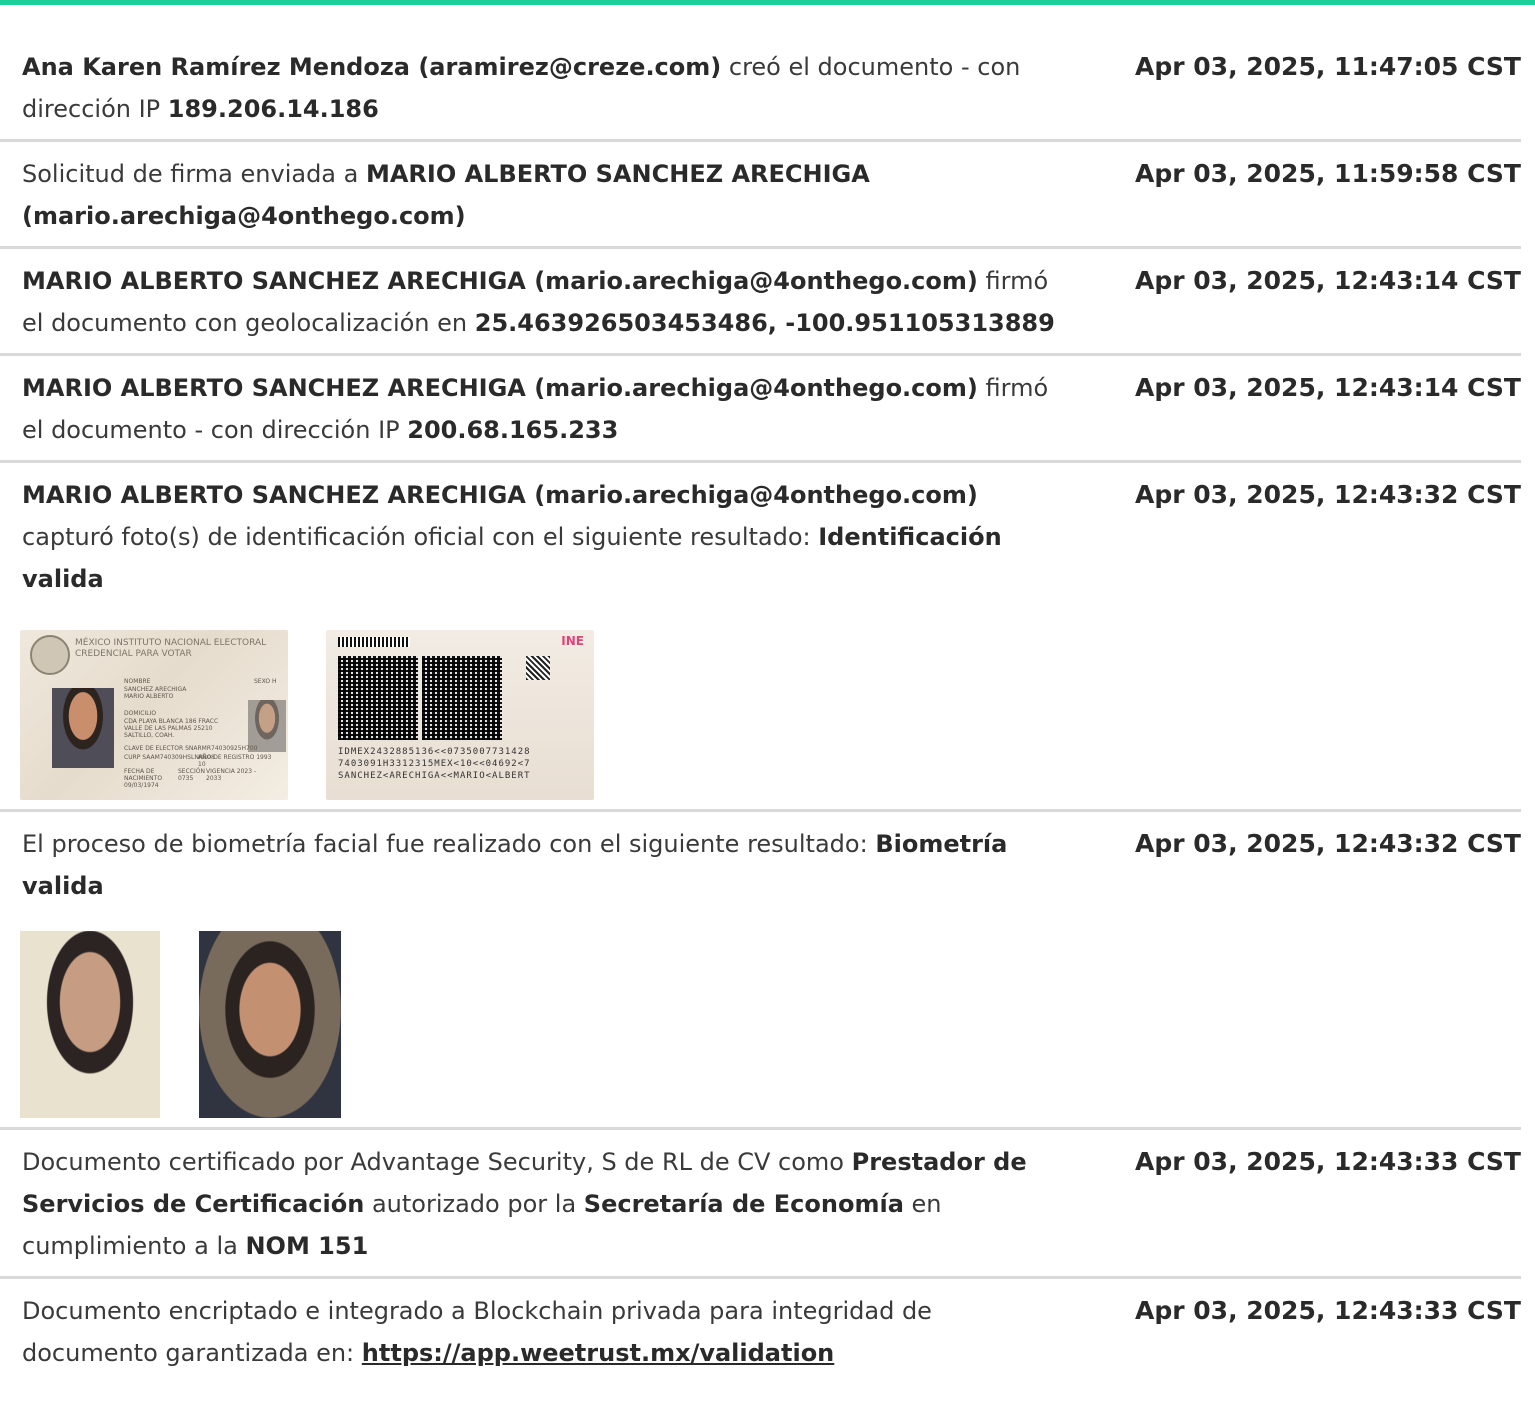 Image resolution: width=1535 pixels, height=1405 pixels. What do you see at coordinates (273, 109) in the screenshot?
I see `ip-address: 189.206.14.186` at bounding box center [273, 109].